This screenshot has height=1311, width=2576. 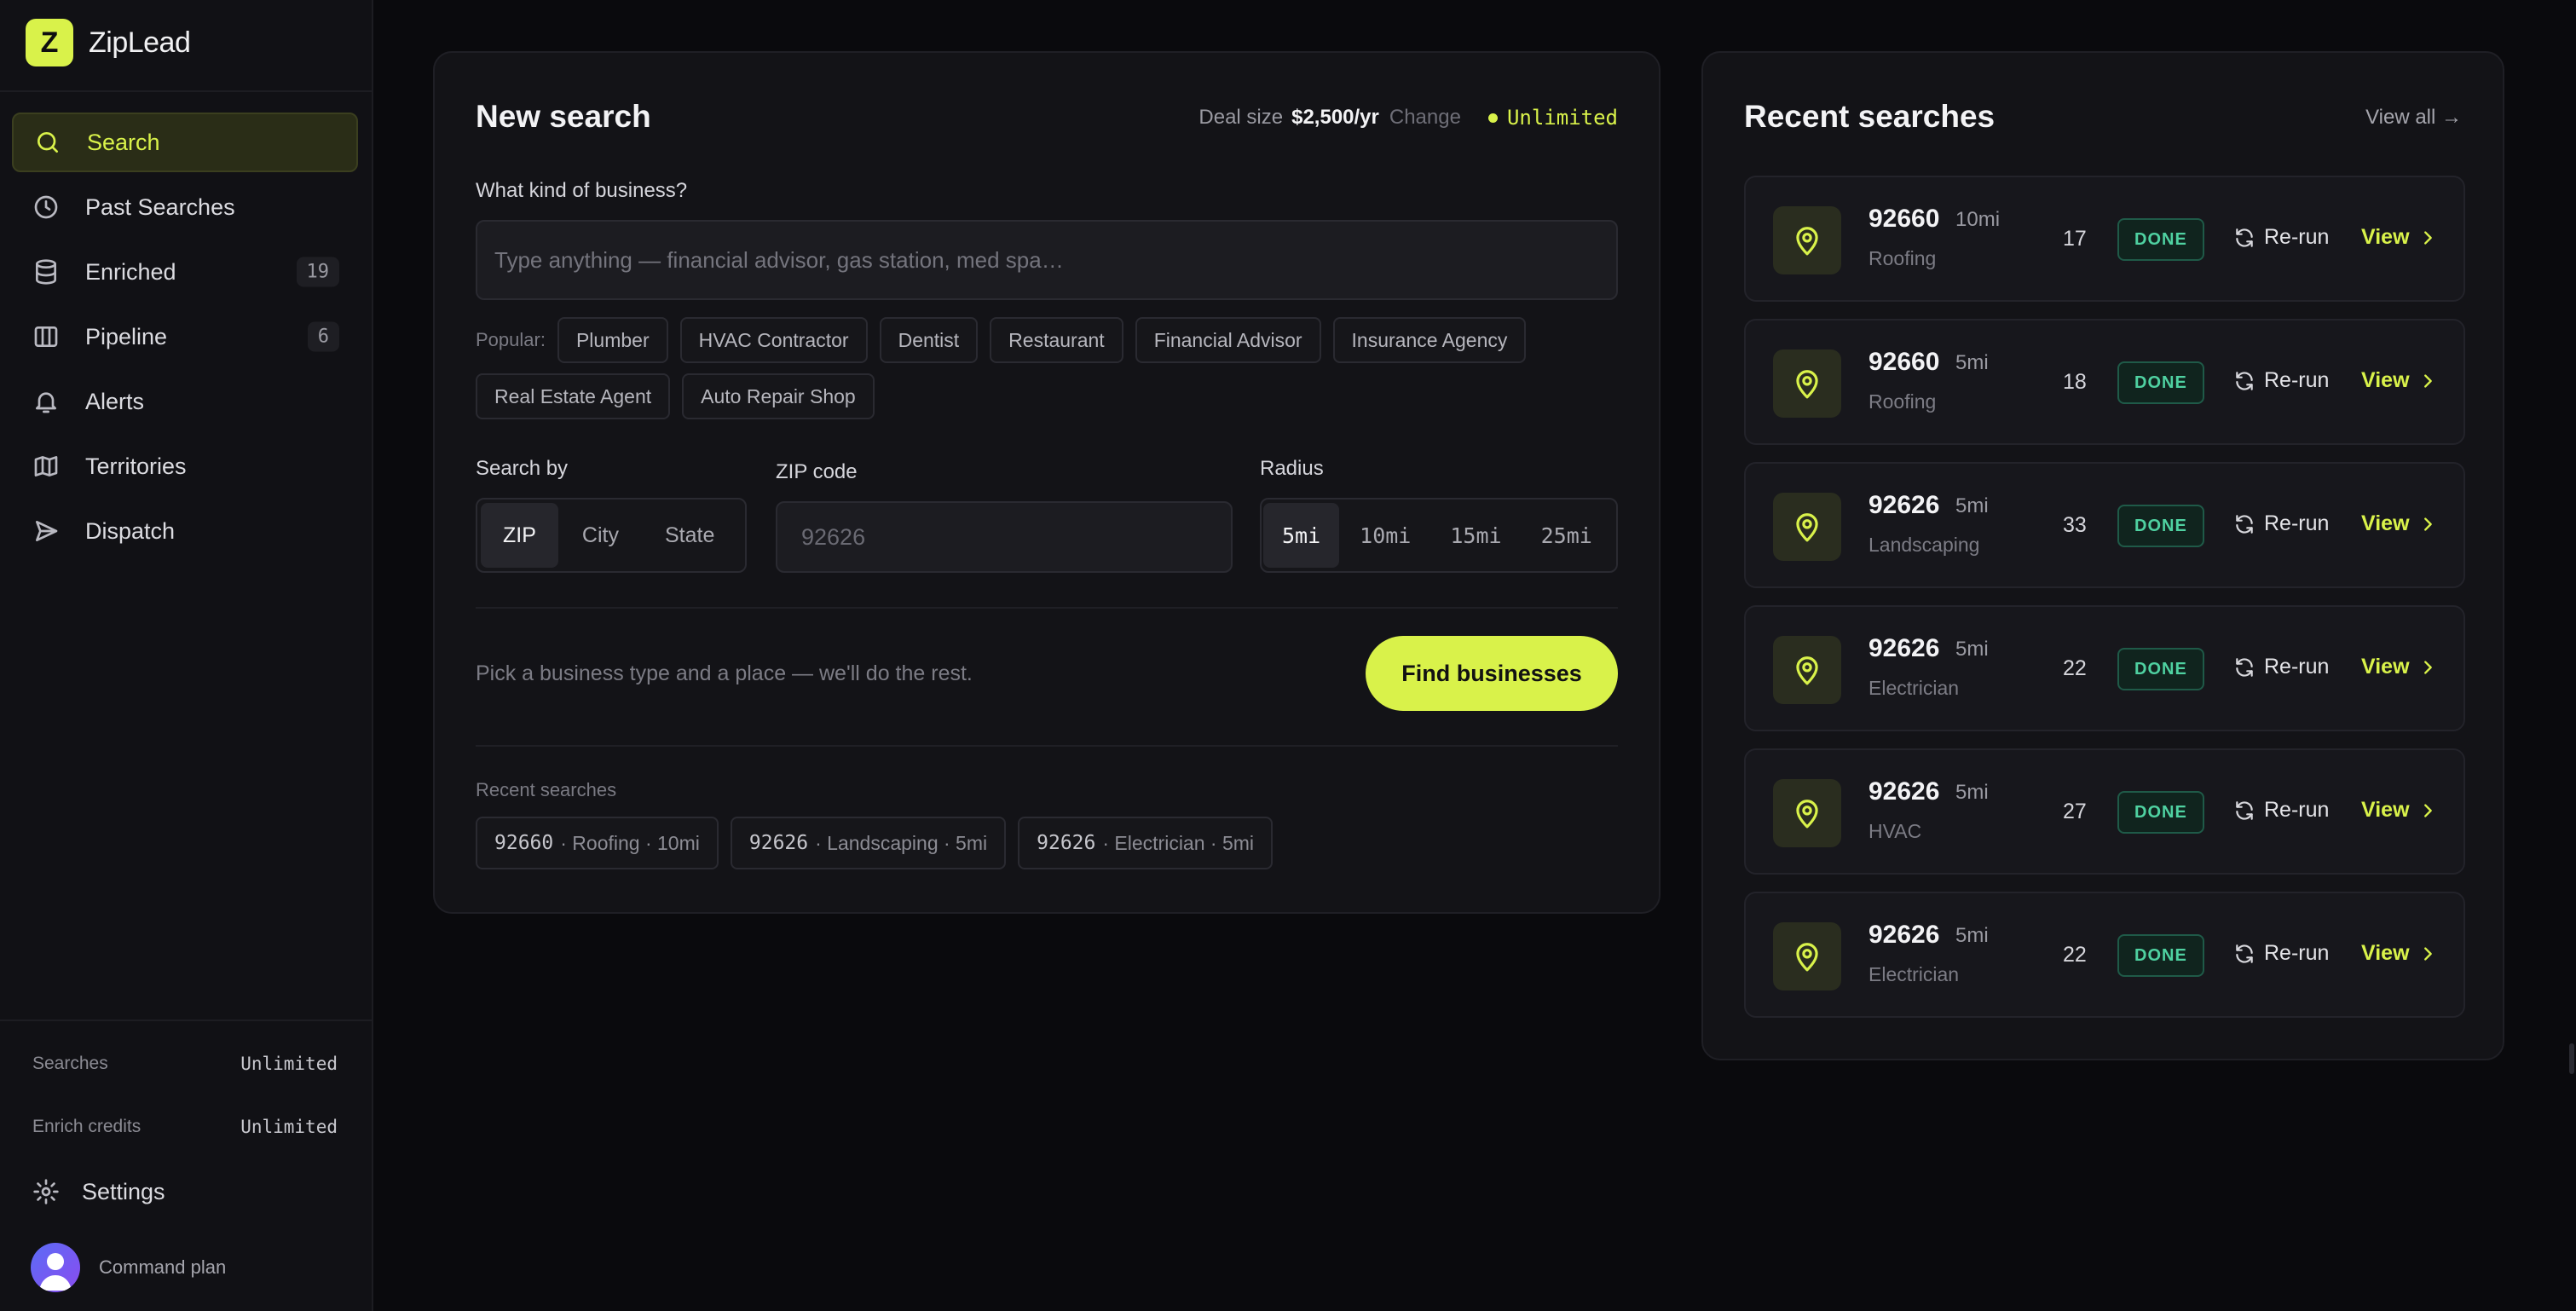 What do you see at coordinates (1566, 535) in the screenshot?
I see `radius-25mi: 25mi` at bounding box center [1566, 535].